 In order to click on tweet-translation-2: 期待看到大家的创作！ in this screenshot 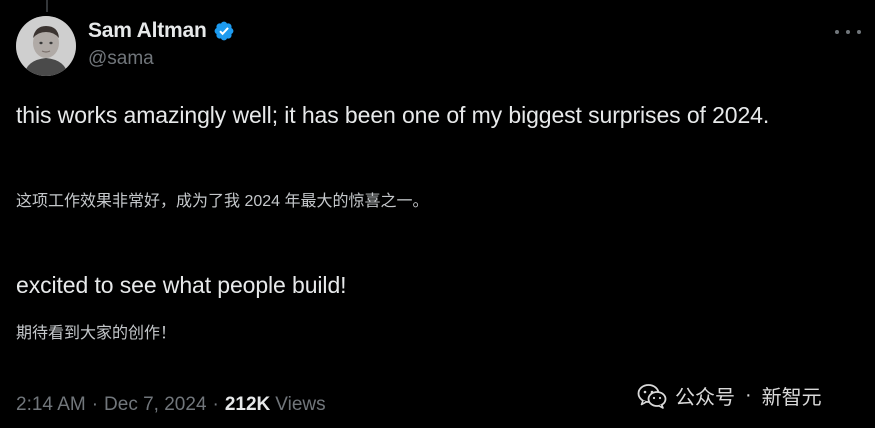, I will do `click(96, 333)`.